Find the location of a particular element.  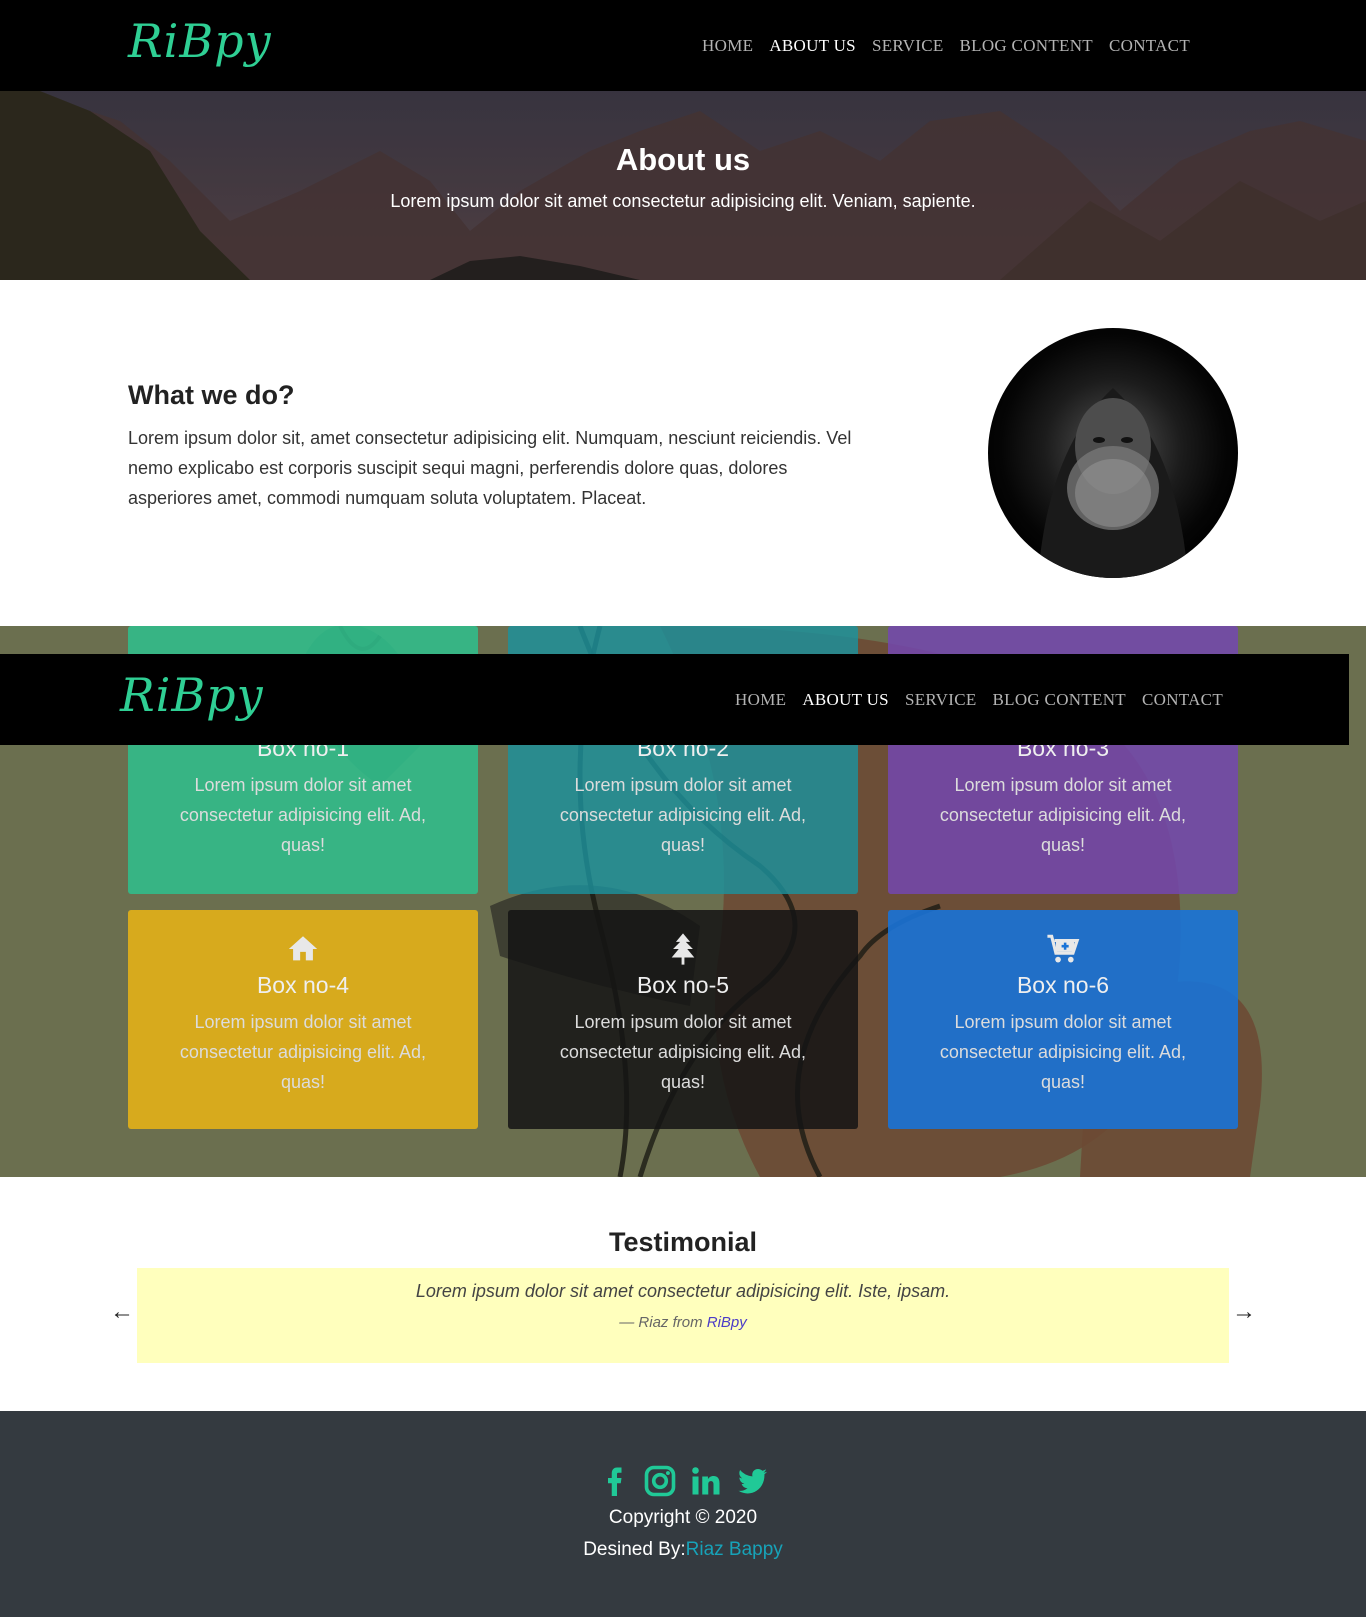

designer-link: Riaz Bappy is located at coordinates (734, 1549).